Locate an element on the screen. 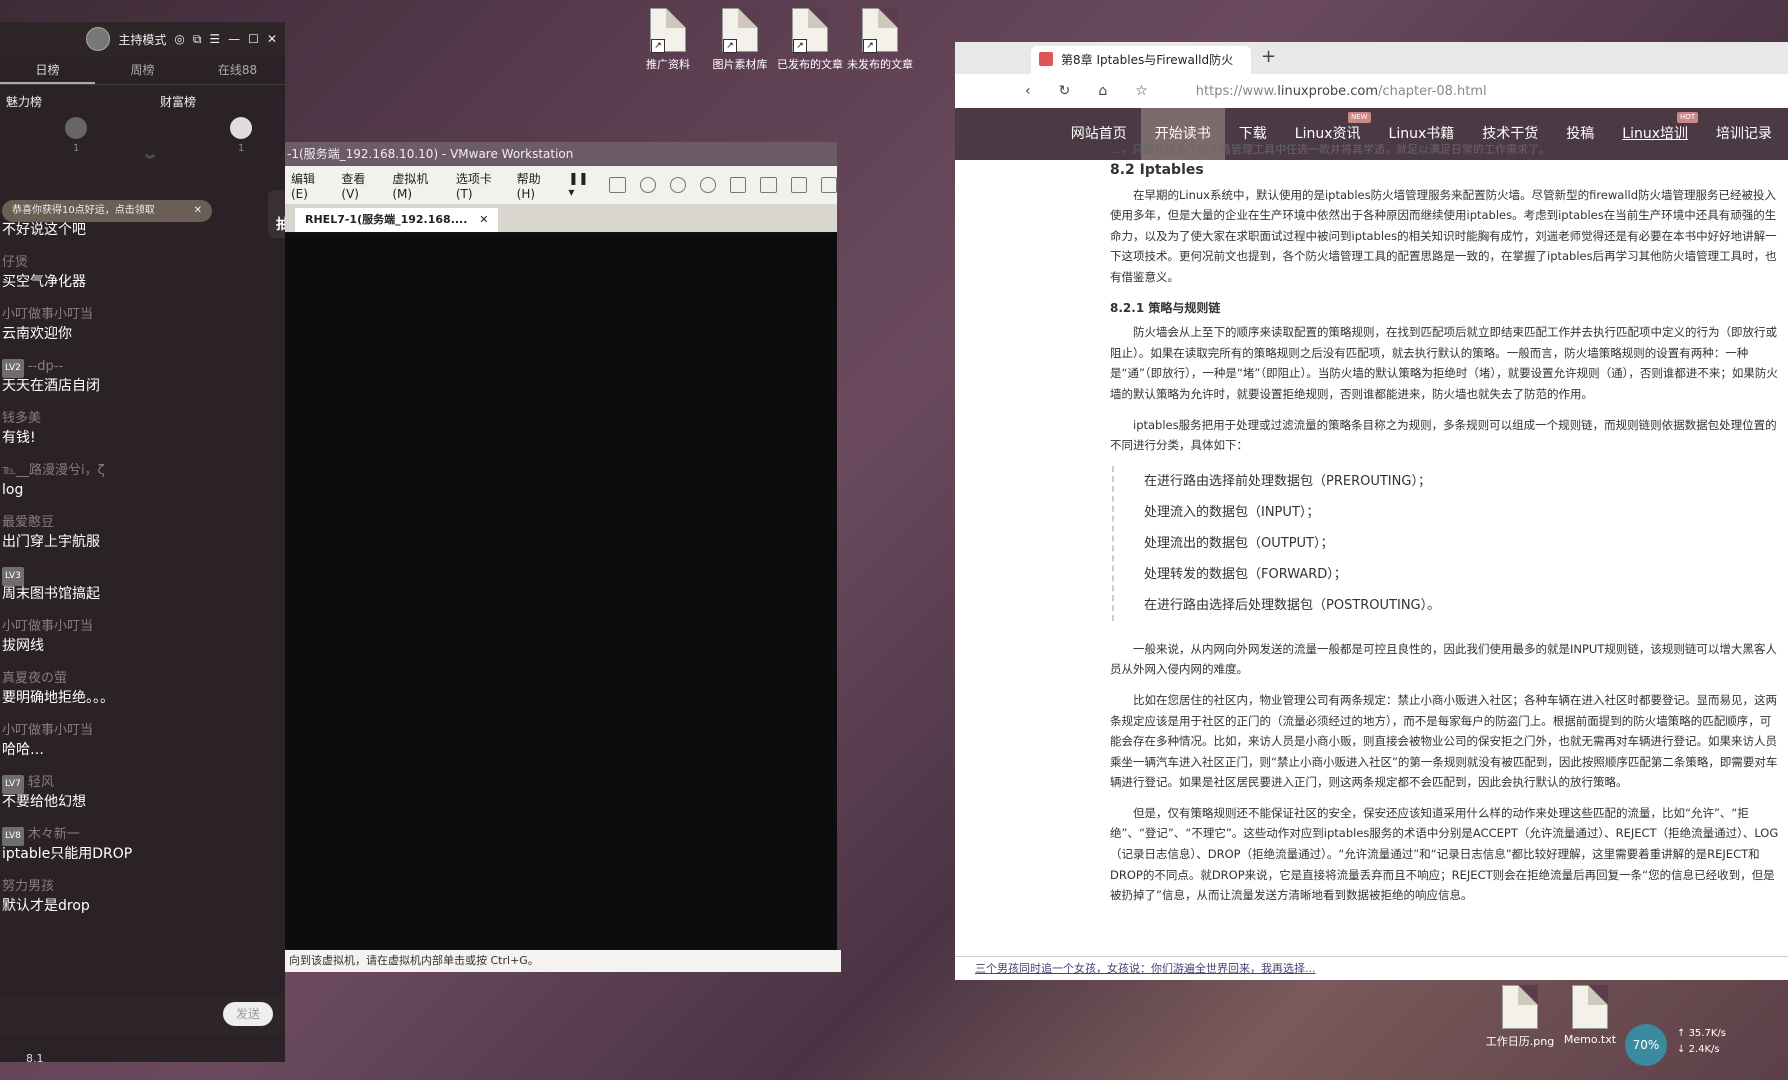 The width and height of the screenshot is (1788, 1080). chat-input-bar: ☺ 发送 is located at coordinates (142, 1015).